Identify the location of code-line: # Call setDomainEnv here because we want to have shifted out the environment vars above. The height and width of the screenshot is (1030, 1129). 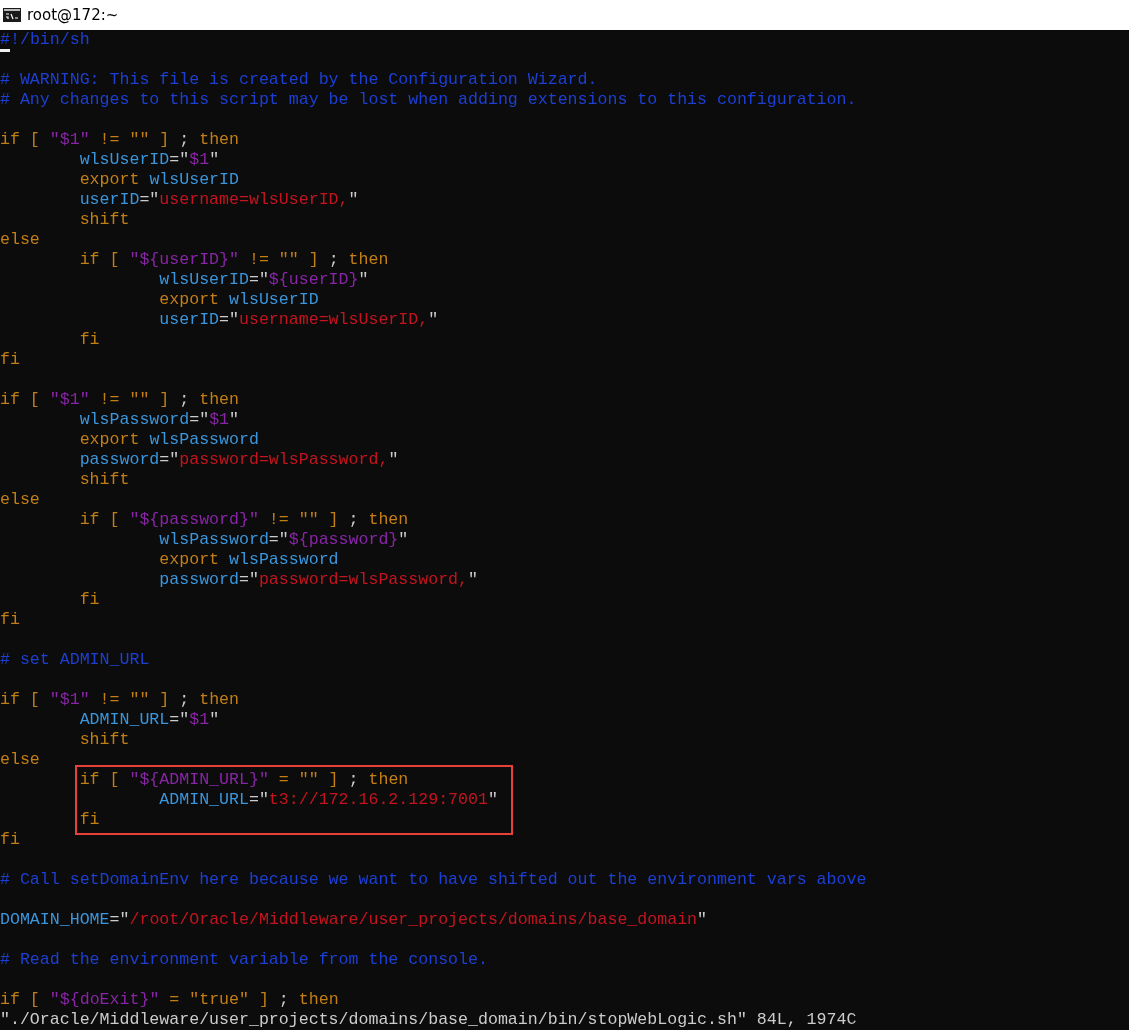
(433, 880).